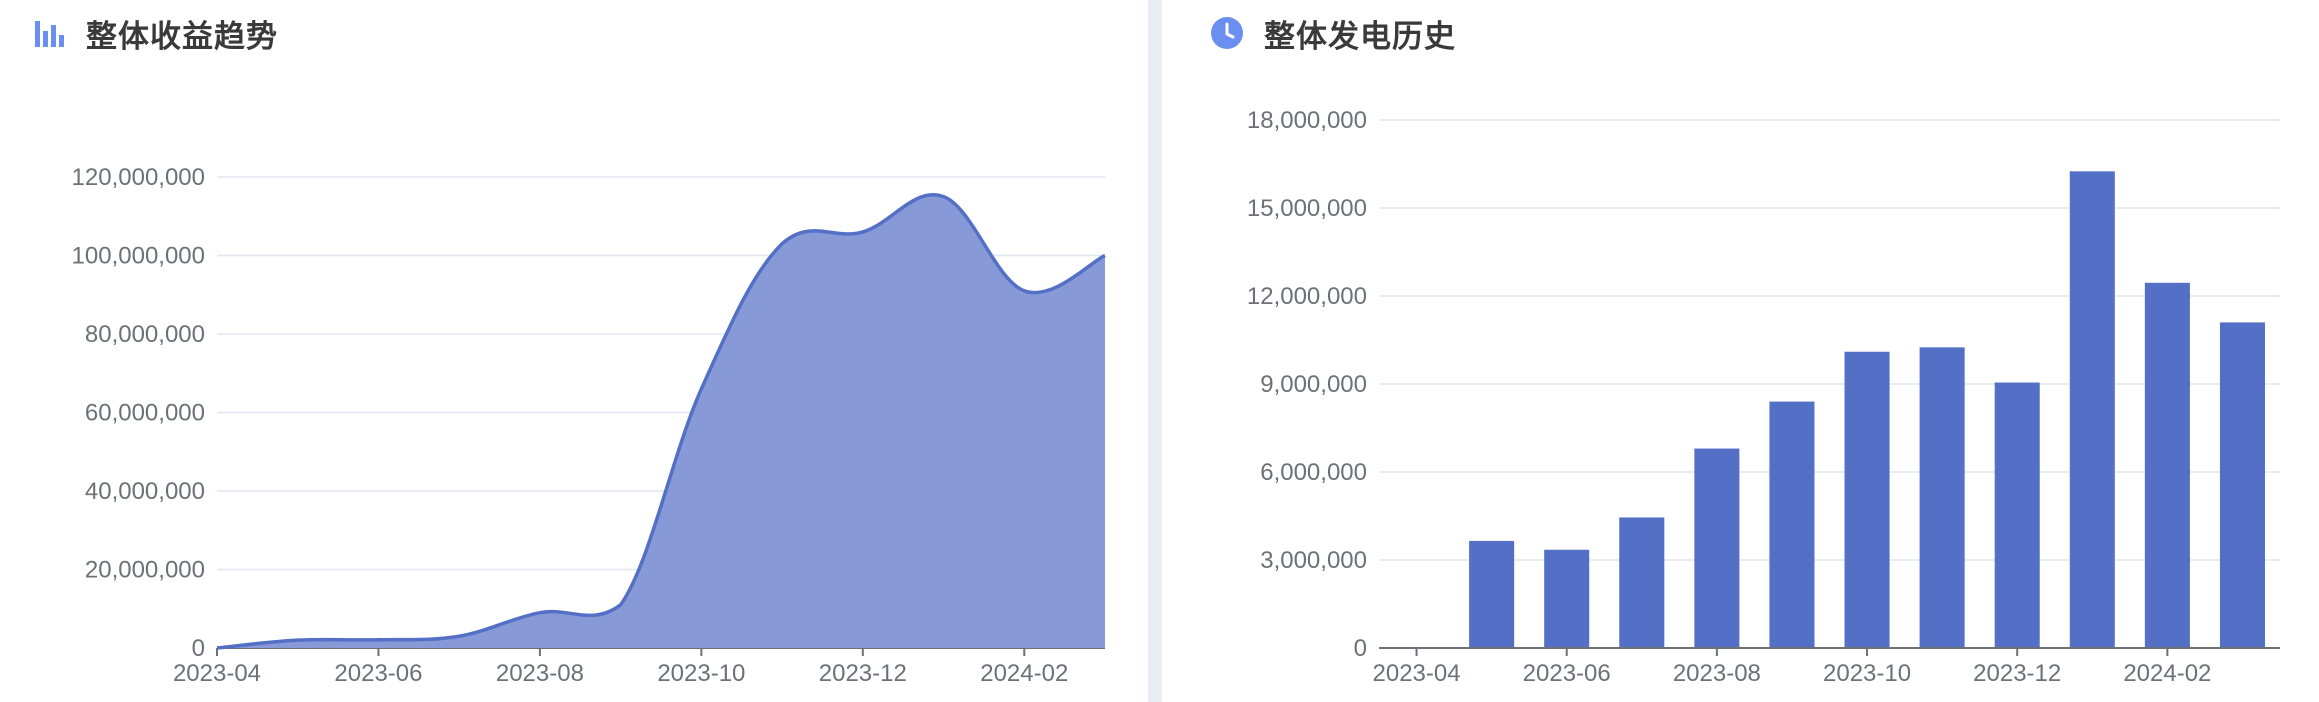 Image resolution: width=2319 pixels, height=702 pixels. I want to click on revenue-y-tick-label: 100,000,000, so click(138, 256).